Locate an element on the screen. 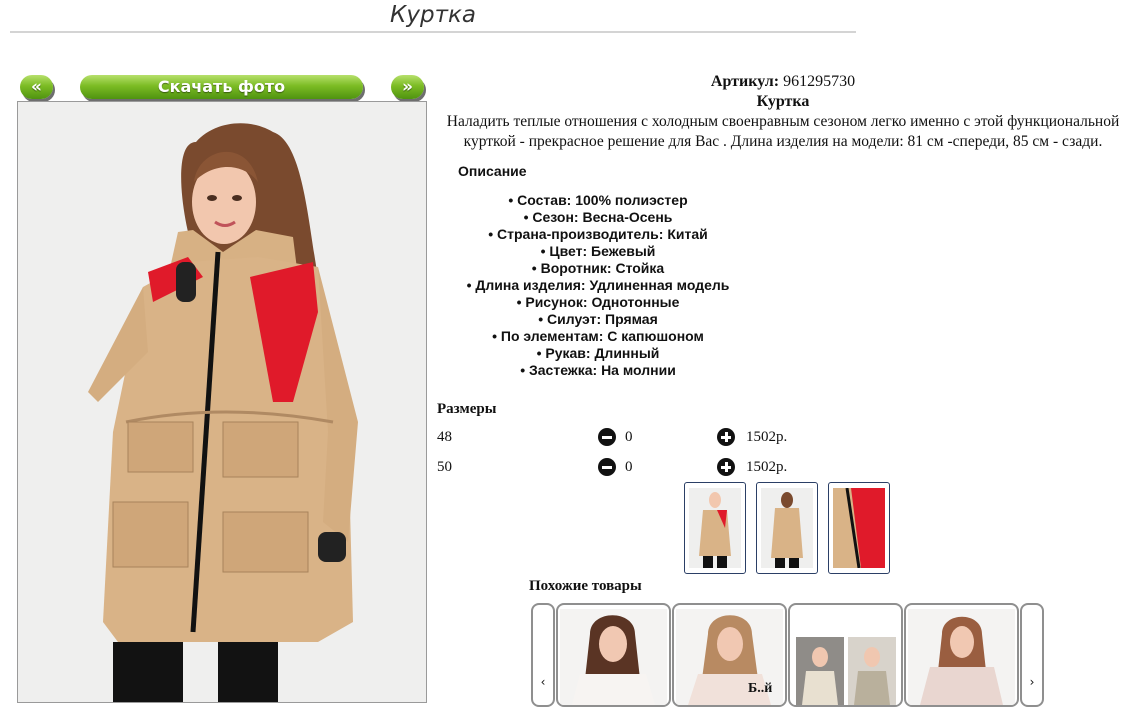 The image size is (1133, 707). feature-item: По элементам: С капюшоном is located at coordinates (598, 336).